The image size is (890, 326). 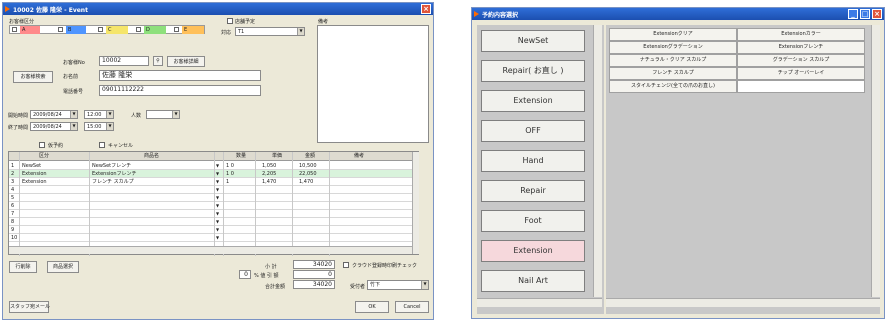 I want to click on category-button: Repair, so click(x=533, y=191).